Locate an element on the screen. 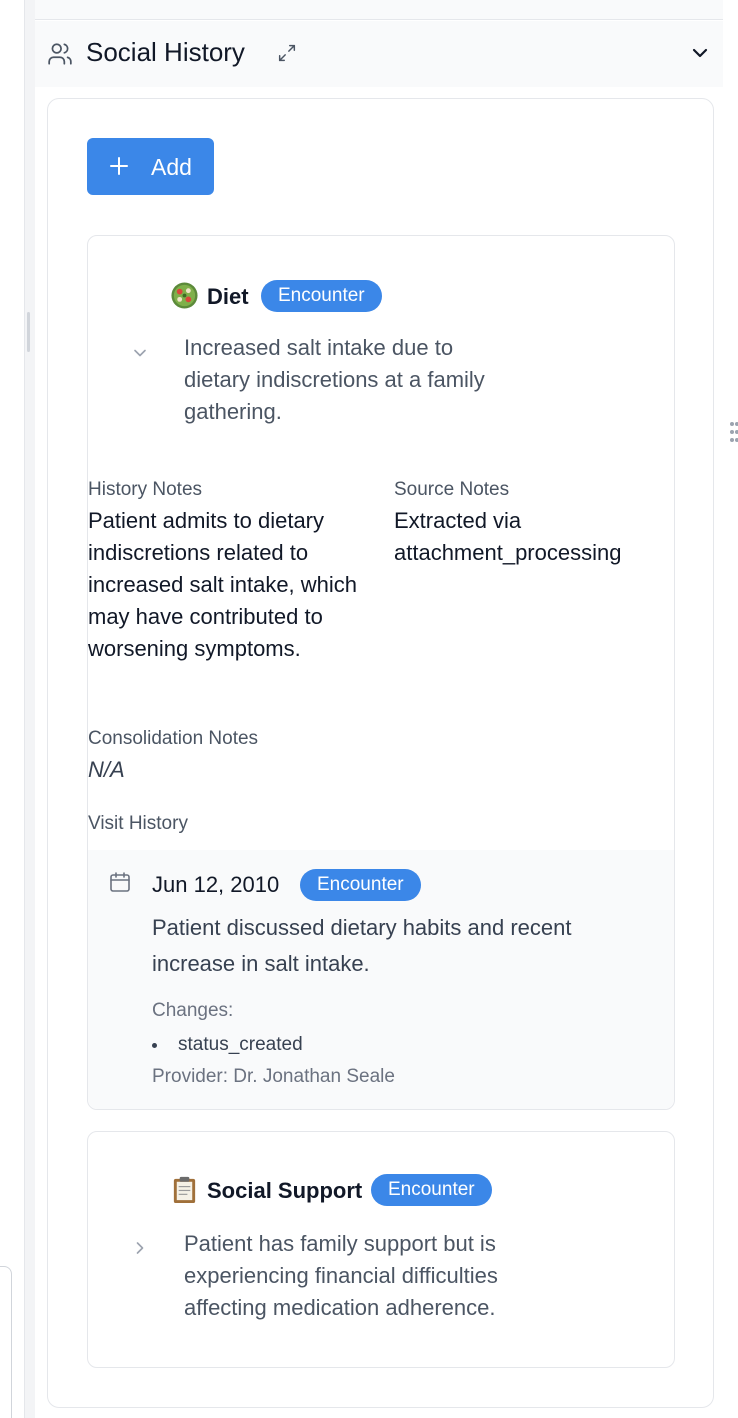 The height and width of the screenshot is (1418, 738). visit-history-label: Visit History is located at coordinates (138, 823).